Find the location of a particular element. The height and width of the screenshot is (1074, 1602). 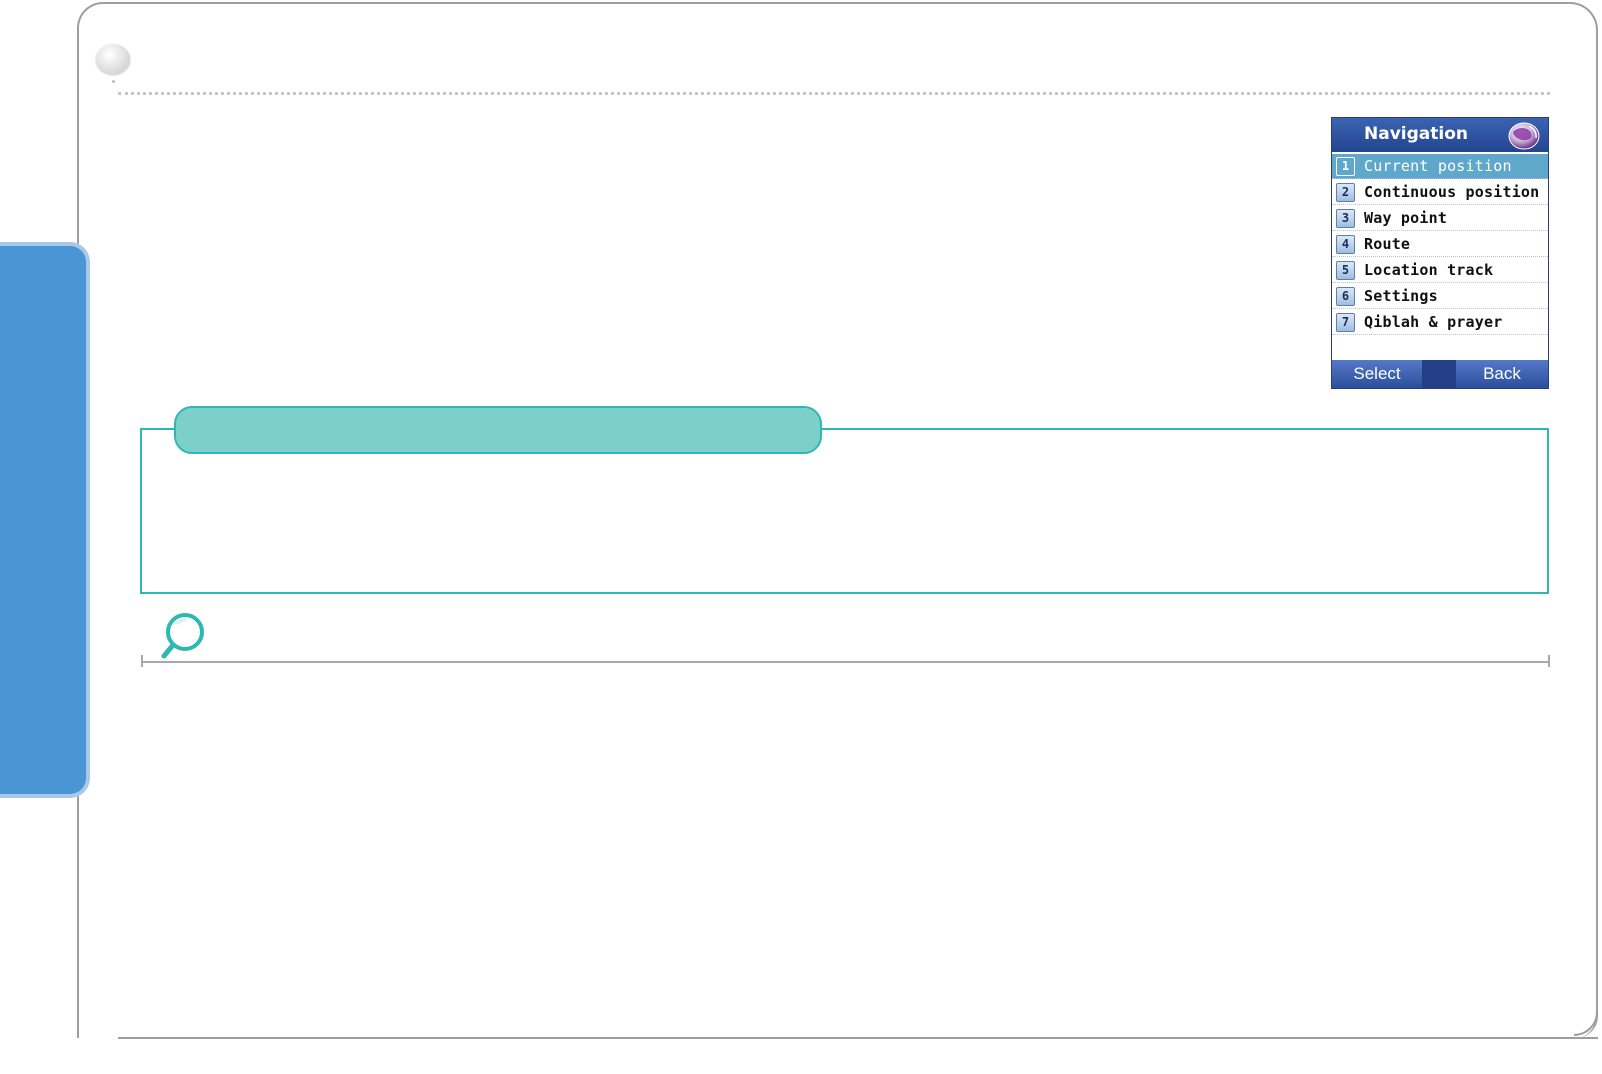

menu-item-6: 6 Settings is located at coordinates (1440, 296).